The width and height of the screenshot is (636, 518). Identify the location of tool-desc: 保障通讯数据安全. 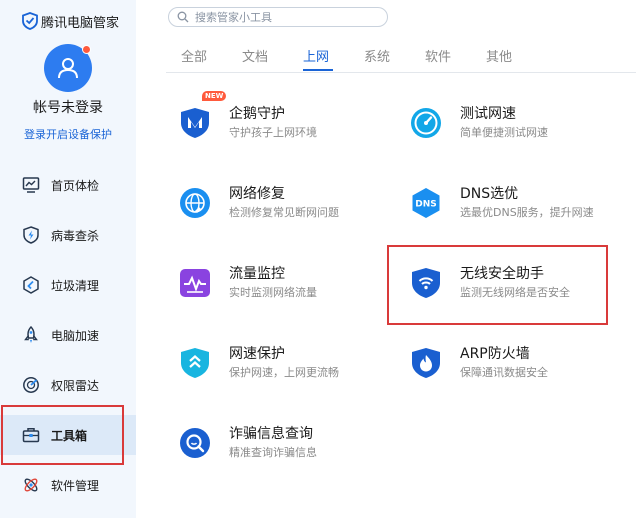
(504, 372).